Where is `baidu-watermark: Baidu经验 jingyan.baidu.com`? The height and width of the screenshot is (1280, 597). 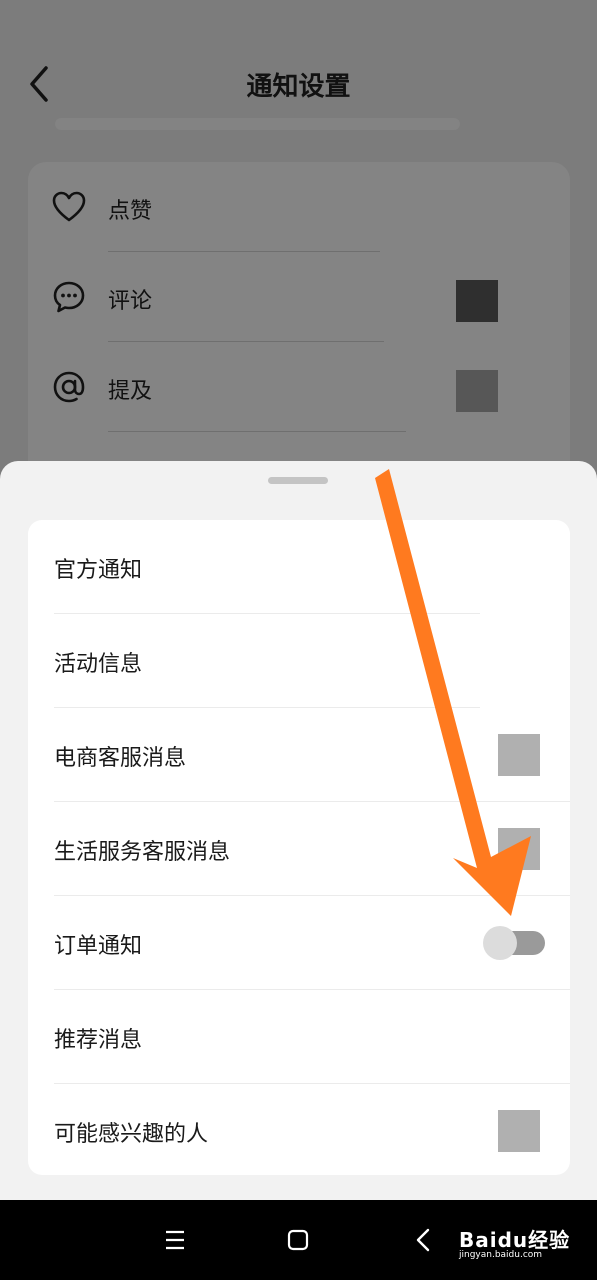
baidu-watermark: Baidu经验 jingyan.baidu.com is located at coordinates (522, 1240).